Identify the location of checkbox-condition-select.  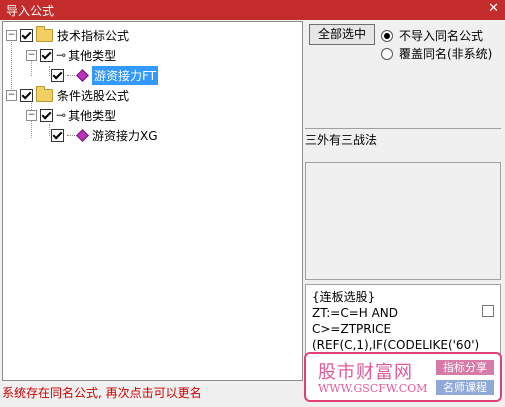
(26, 95).